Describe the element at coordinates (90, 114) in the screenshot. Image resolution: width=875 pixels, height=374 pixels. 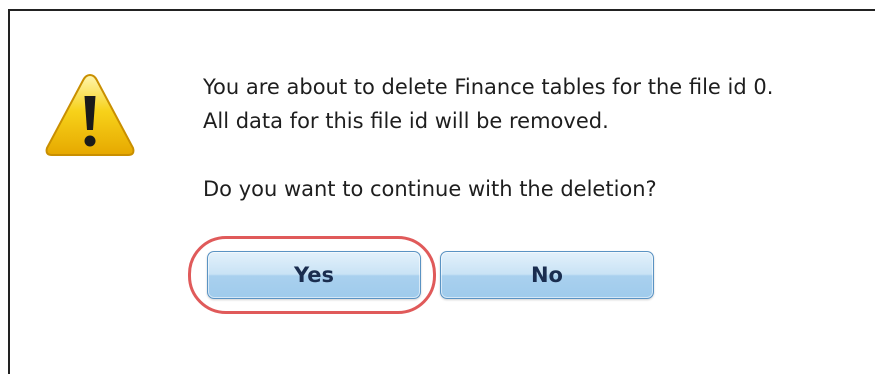
I see `warning-icon` at that location.